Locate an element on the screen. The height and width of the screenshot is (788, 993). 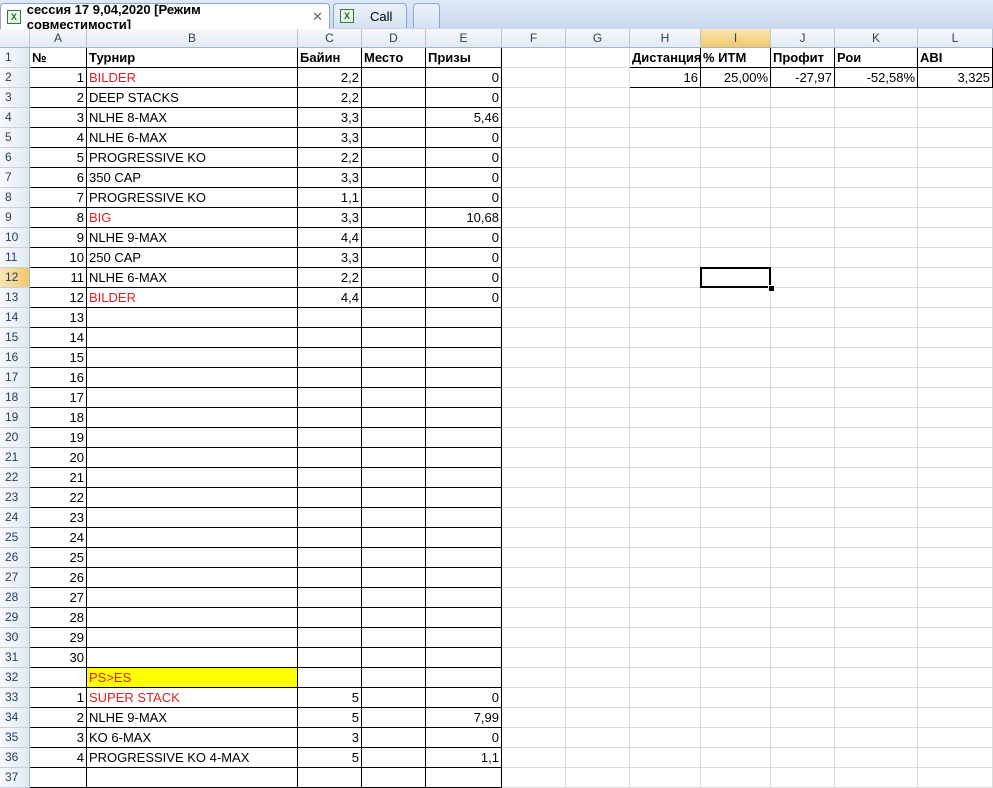
tournament-name: DEEP STACKS is located at coordinates (192, 98).